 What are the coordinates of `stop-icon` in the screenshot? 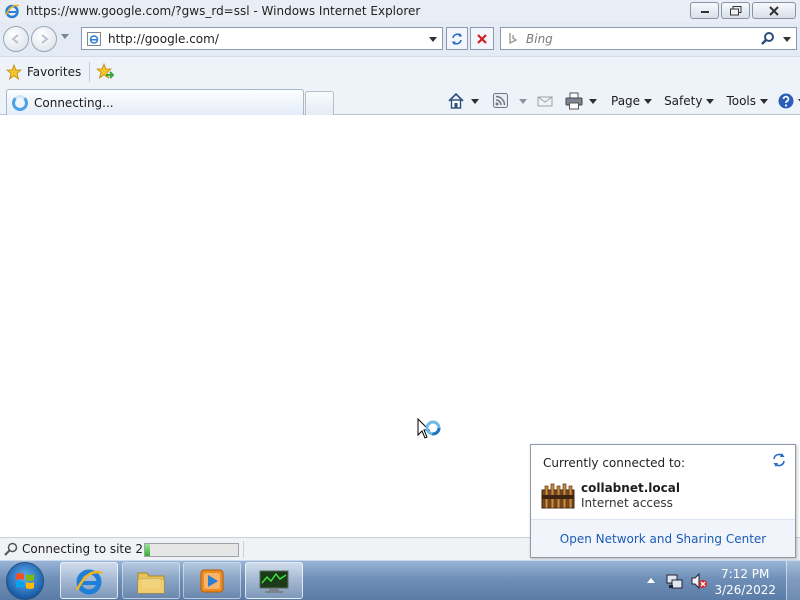 It's located at (482, 38).